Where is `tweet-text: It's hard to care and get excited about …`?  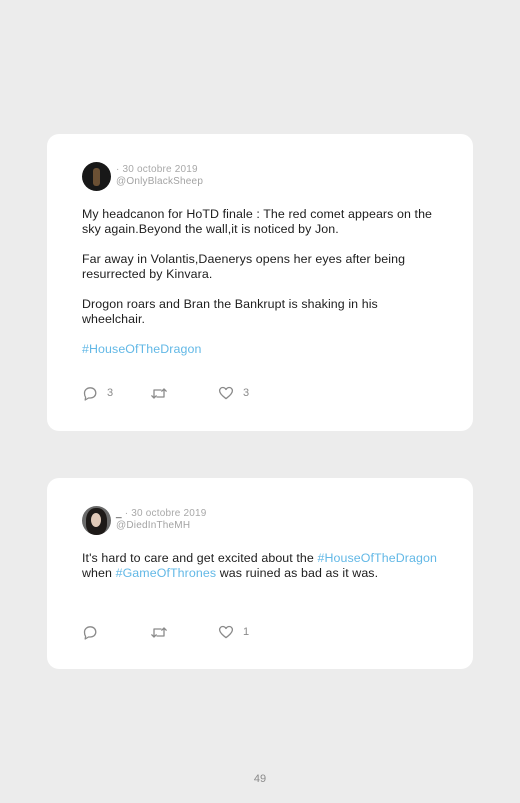
tweet-text: It's hard to care and get excited about … is located at coordinates (200, 558).